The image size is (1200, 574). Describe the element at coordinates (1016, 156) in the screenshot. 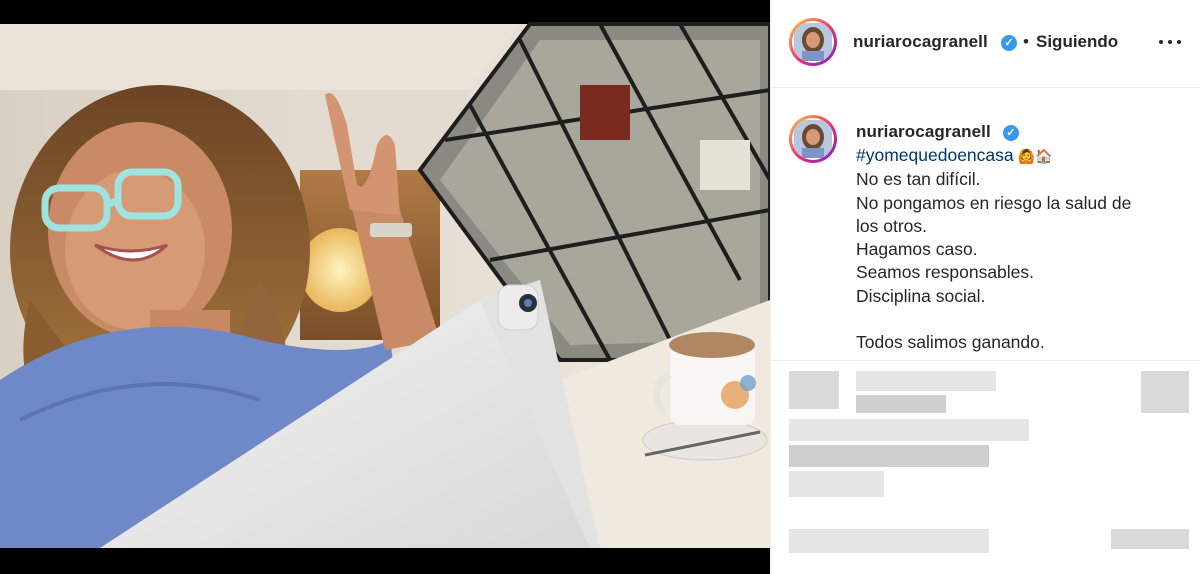

I see `caption-hashtag-line: #yomequedoencasa 🙆🏠` at that location.